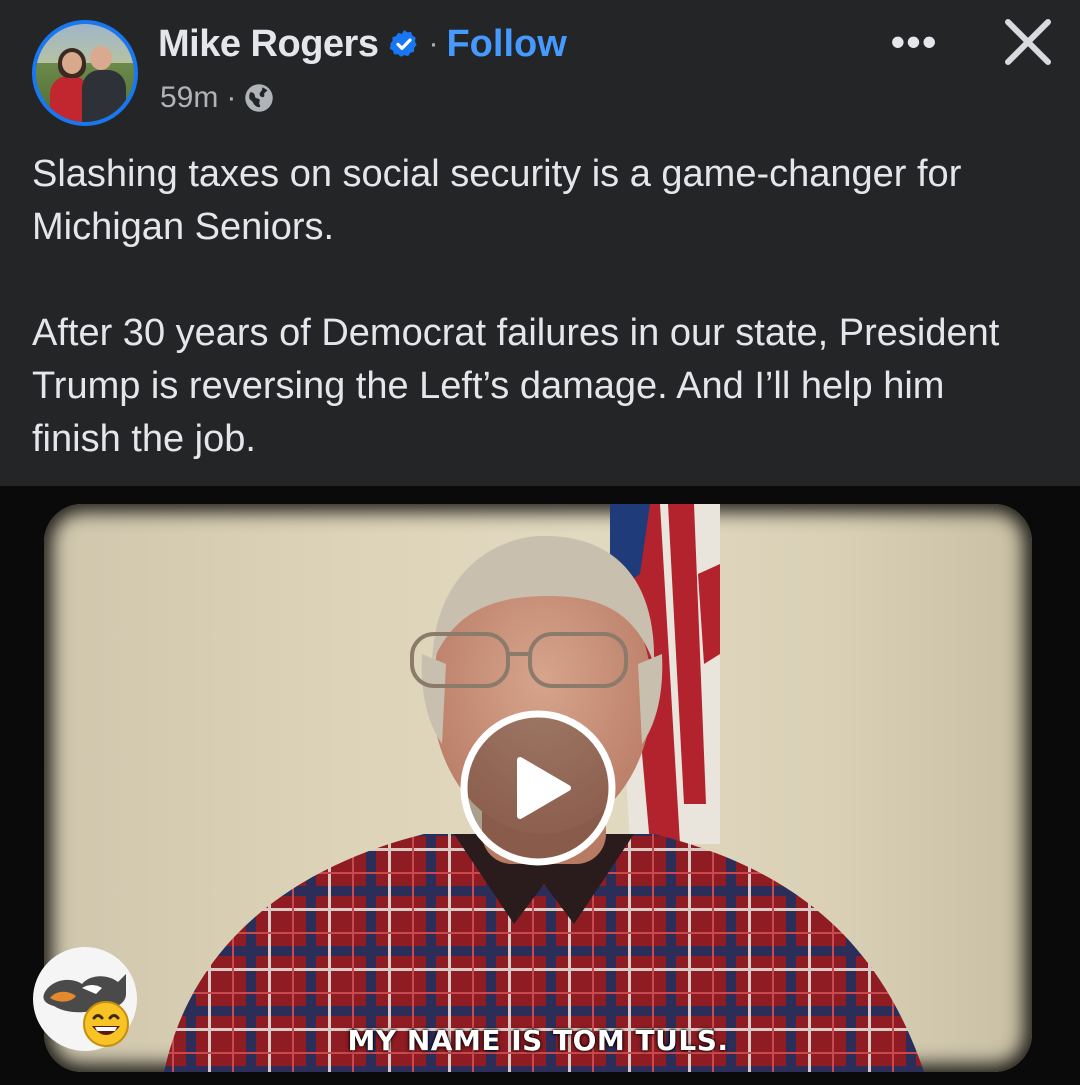 The height and width of the screenshot is (1085, 1080). Describe the element at coordinates (85, 999) in the screenshot. I see `reaction-sticker-icon` at that location.